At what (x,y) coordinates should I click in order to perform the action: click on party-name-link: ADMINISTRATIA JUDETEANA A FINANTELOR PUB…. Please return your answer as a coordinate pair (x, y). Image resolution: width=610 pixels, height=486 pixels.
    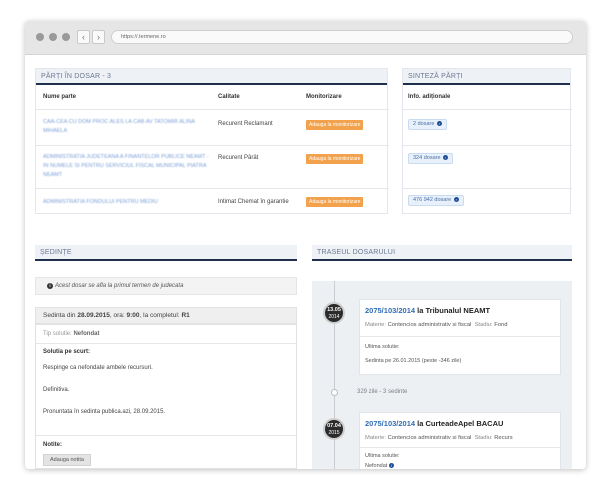
    Looking at the image, I should click on (128, 166).